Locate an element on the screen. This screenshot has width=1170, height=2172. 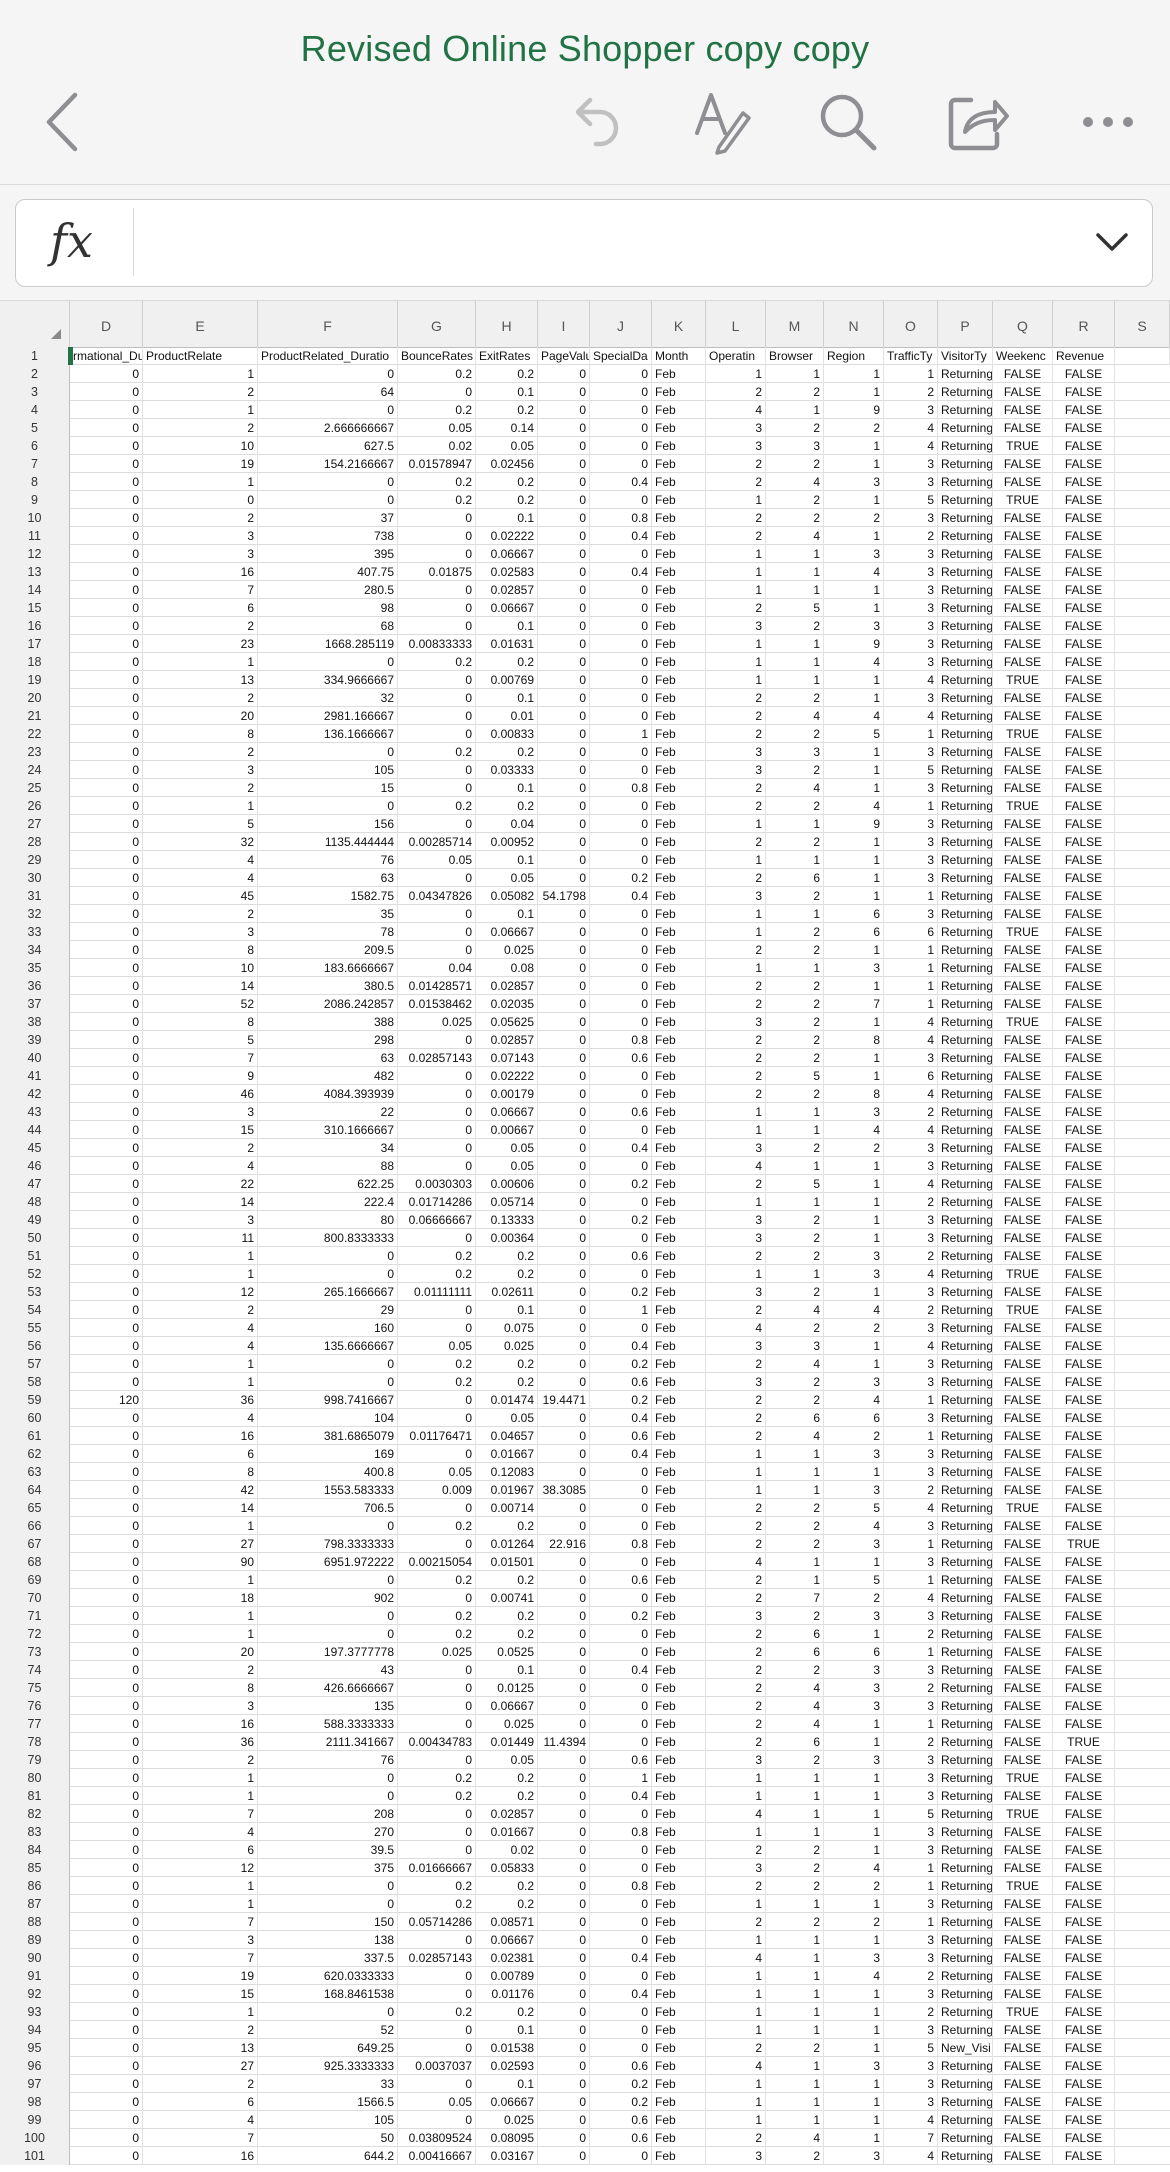
cell: 169 is located at coordinates (328, 1454).